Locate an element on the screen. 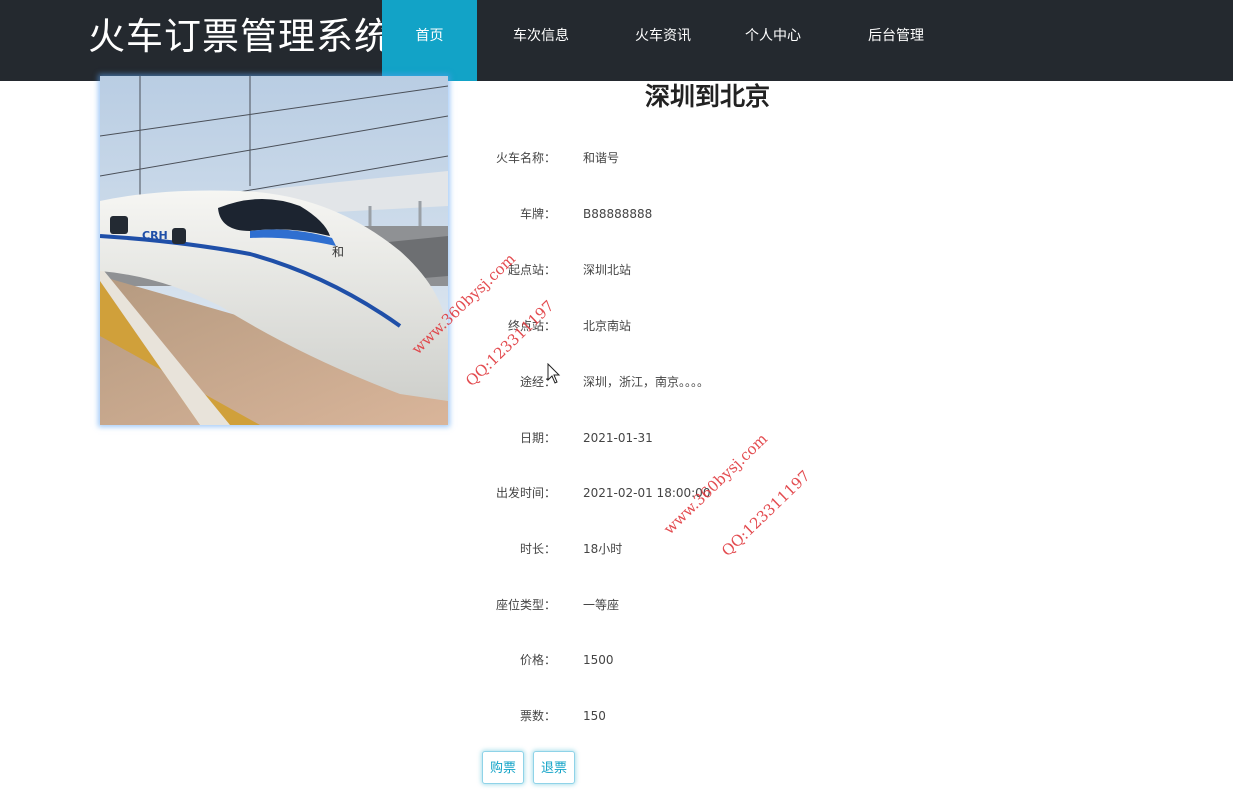  field-label: 价格： is located at coordinates (537, 660).